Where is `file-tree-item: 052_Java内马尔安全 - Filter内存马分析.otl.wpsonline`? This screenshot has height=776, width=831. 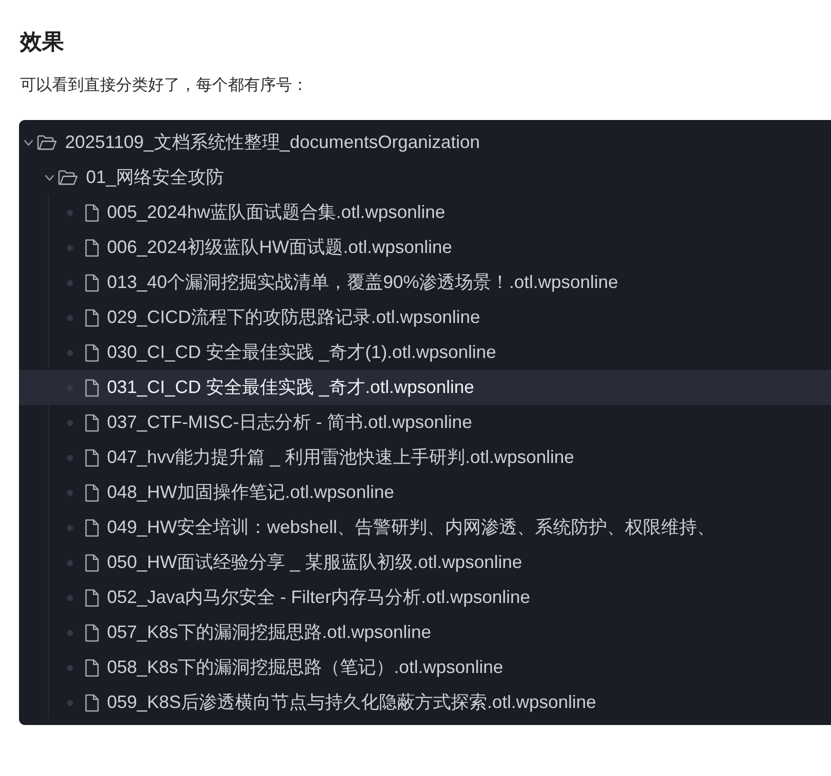 file-tree-item: 052_Java内马尔安全 - Filter内存马分析.otl.wpsonline is located at coordinates (425, 597).